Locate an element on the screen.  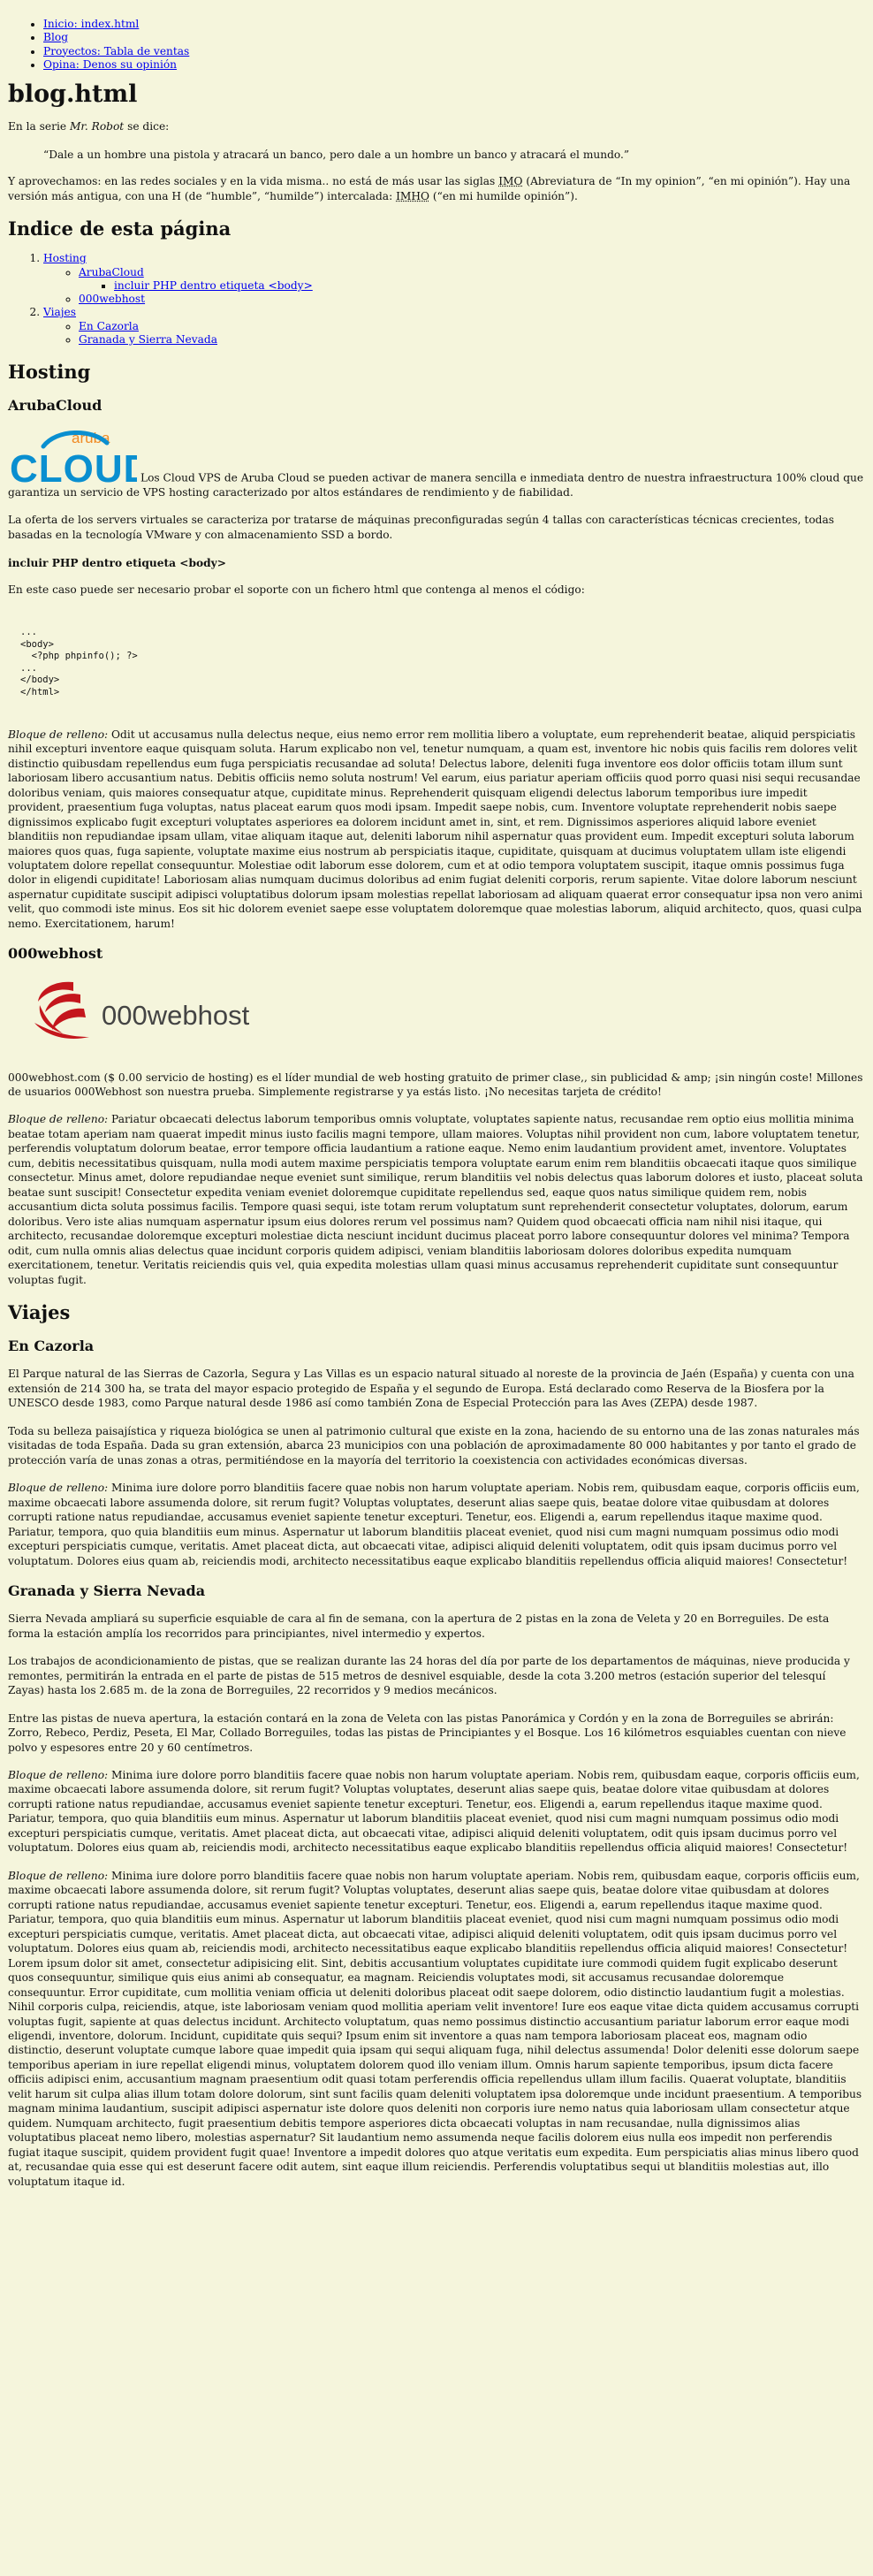
abbr-imho: IMHO is located at coordinates (412, 195).